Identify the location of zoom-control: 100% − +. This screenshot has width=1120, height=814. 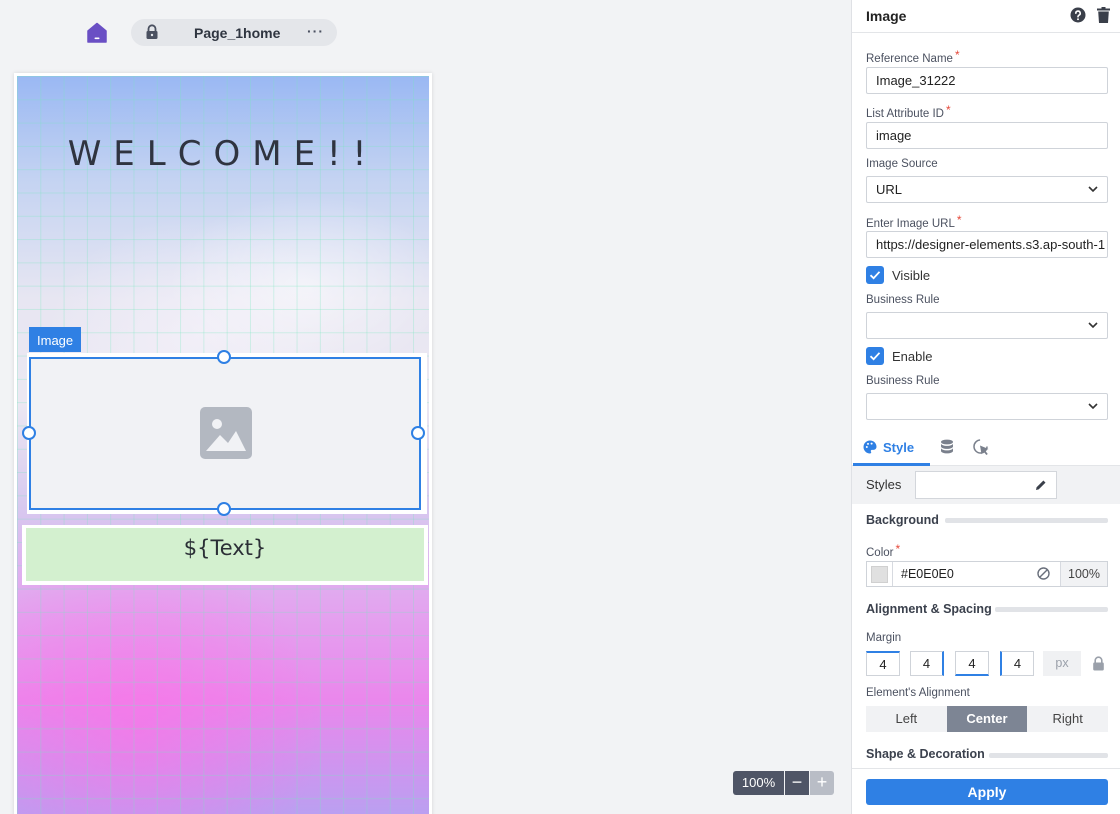
(783, 783).